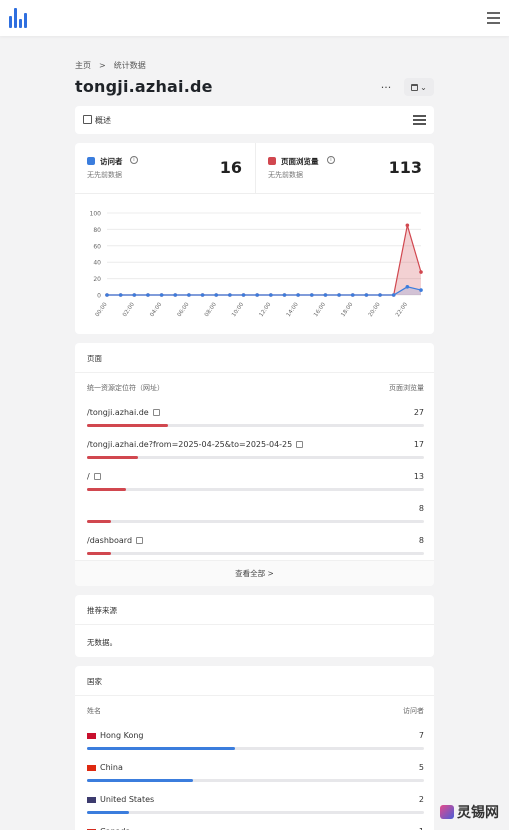 The height and width of the screenshot is (830, 509). Describe the element at coordinates (97, 279) in the screenshot. I see `y-tick-label: 20` at that location.